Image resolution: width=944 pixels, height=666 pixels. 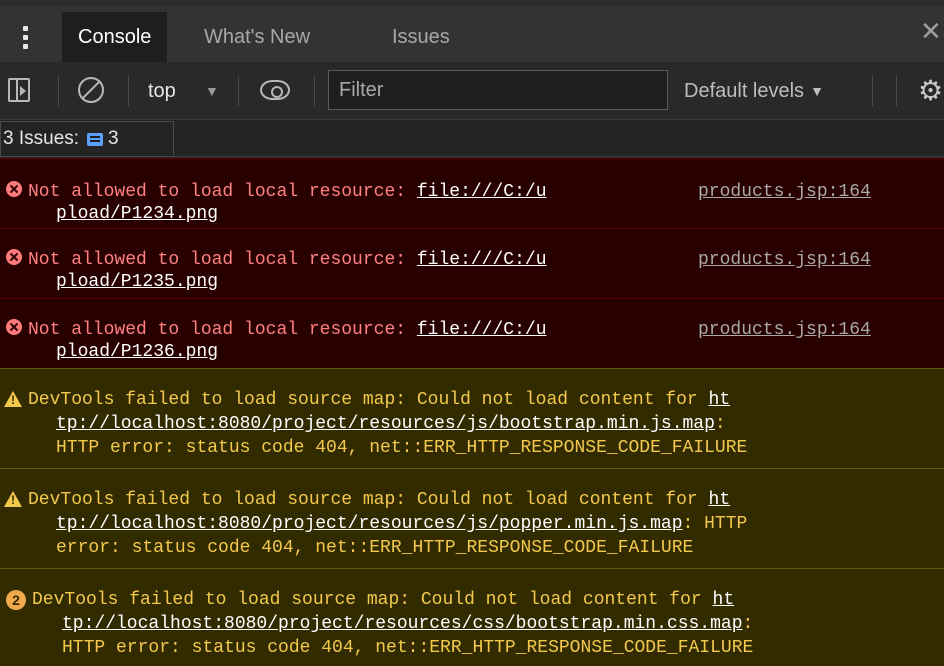 I want to click on console-toolbar: top ▼ Default levels ▼ ⚙, so click(x=472, y=91).